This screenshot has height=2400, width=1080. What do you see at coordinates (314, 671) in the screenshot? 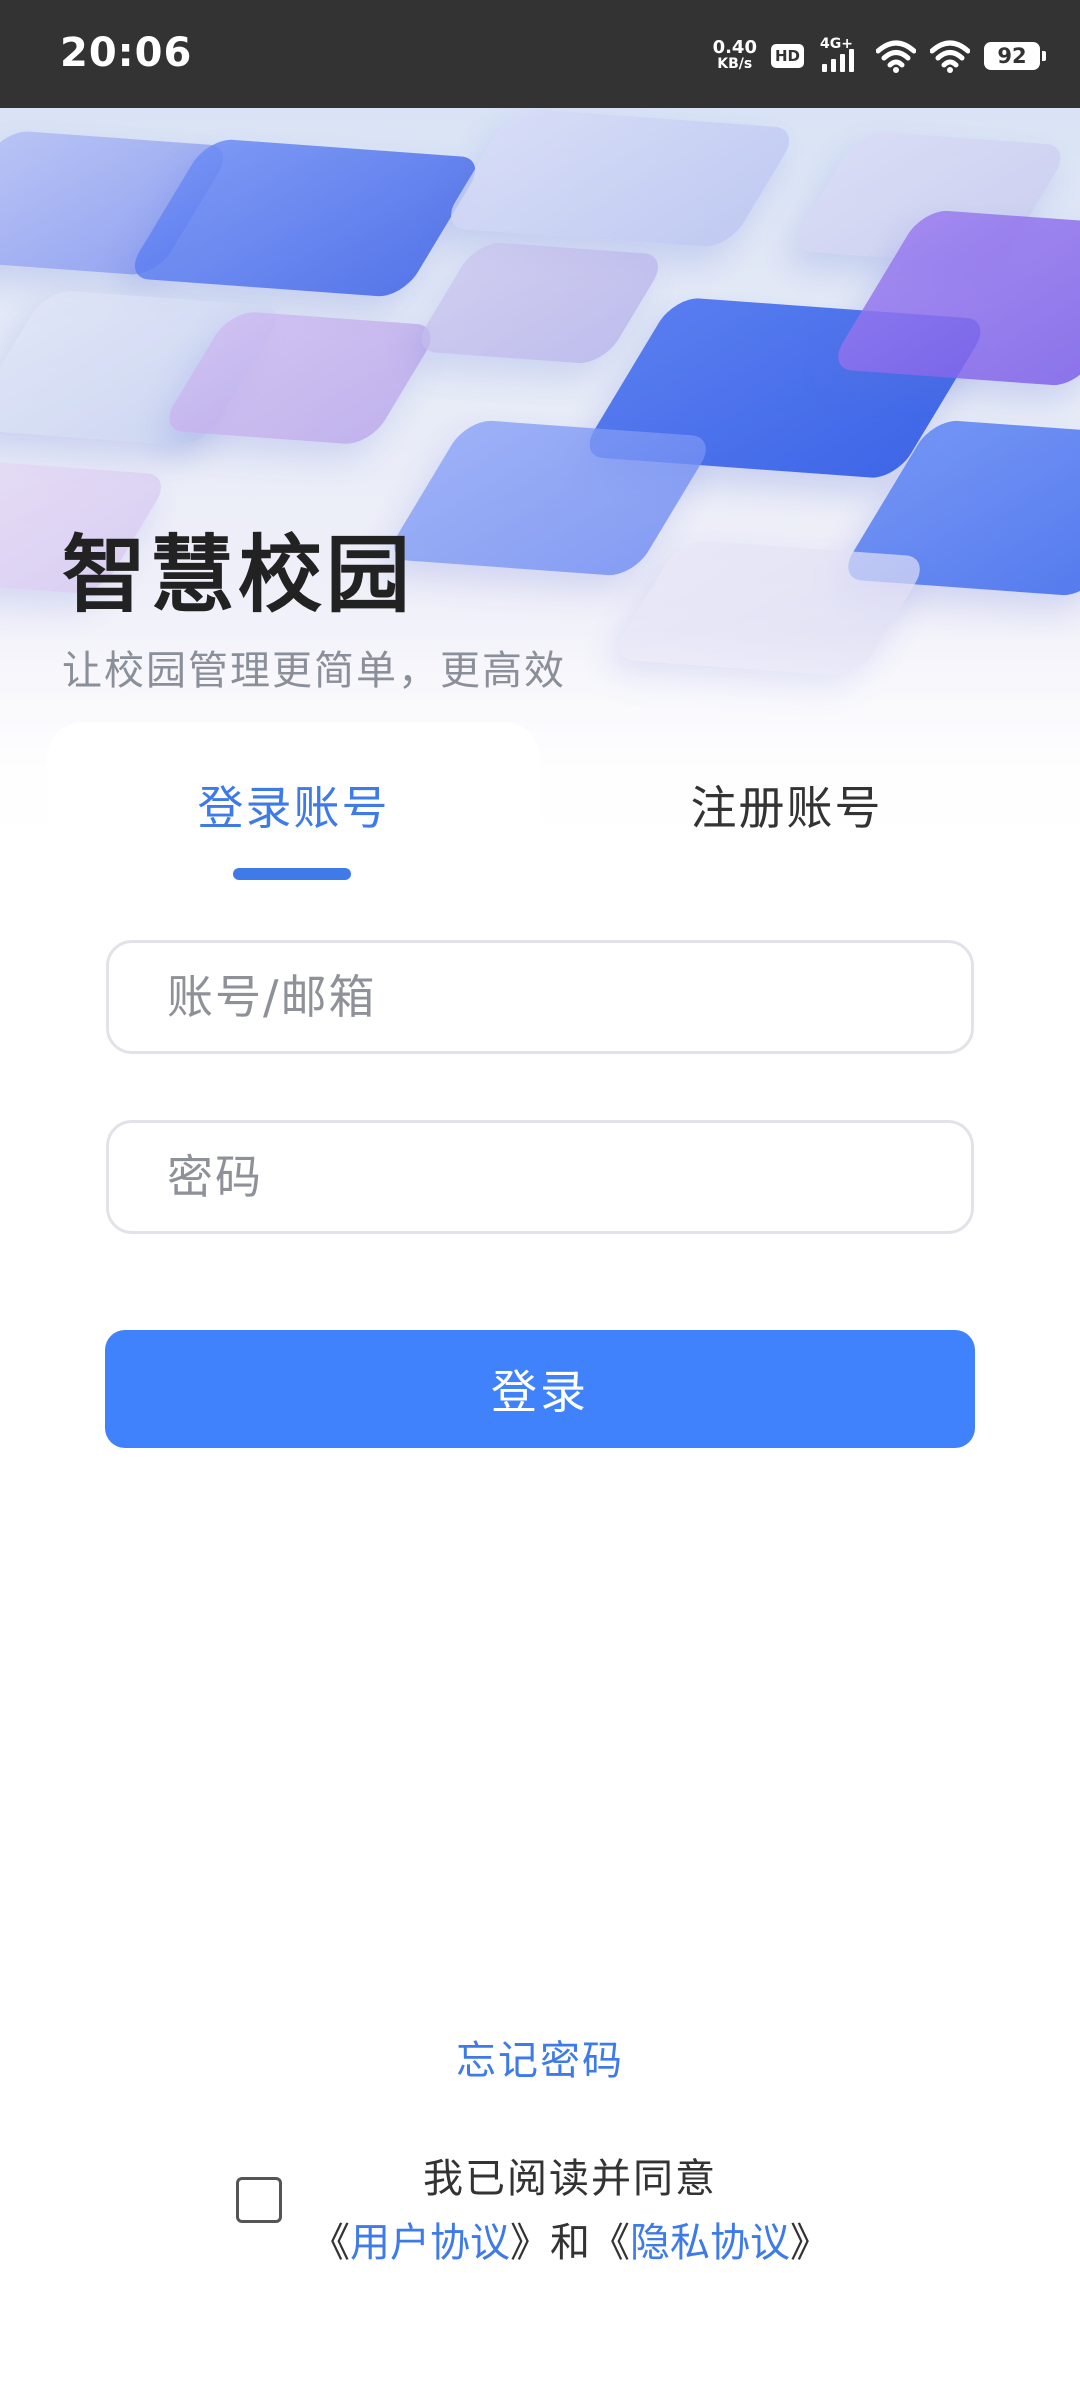
I see `app-subtitle: 让校园管理更简单，更高效` at bounding box center [314, 671].